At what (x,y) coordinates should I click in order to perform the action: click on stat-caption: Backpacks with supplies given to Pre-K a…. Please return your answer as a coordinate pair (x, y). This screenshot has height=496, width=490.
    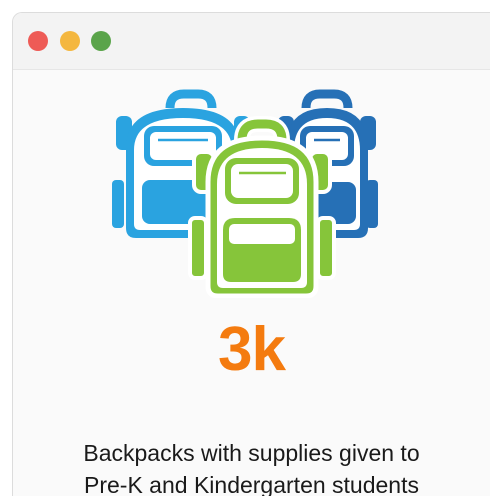
    Looking at the image, I should click on (251, 466).